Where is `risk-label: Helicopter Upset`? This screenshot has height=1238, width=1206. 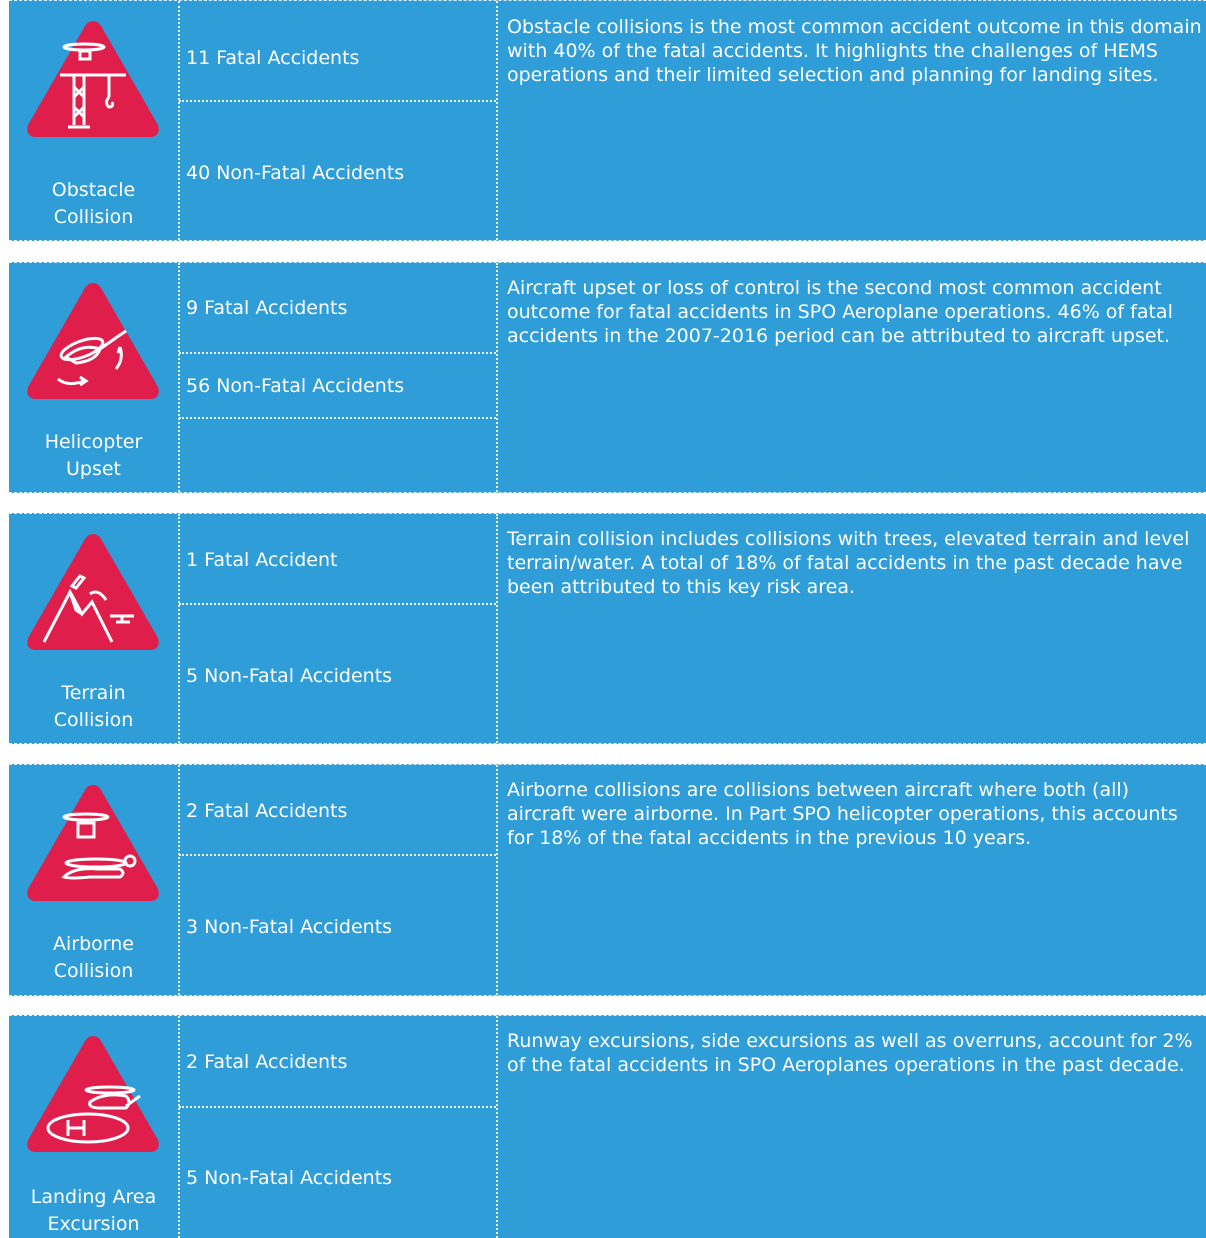
risk-label: Helicopter Upset is located at coordinates (93, 456).